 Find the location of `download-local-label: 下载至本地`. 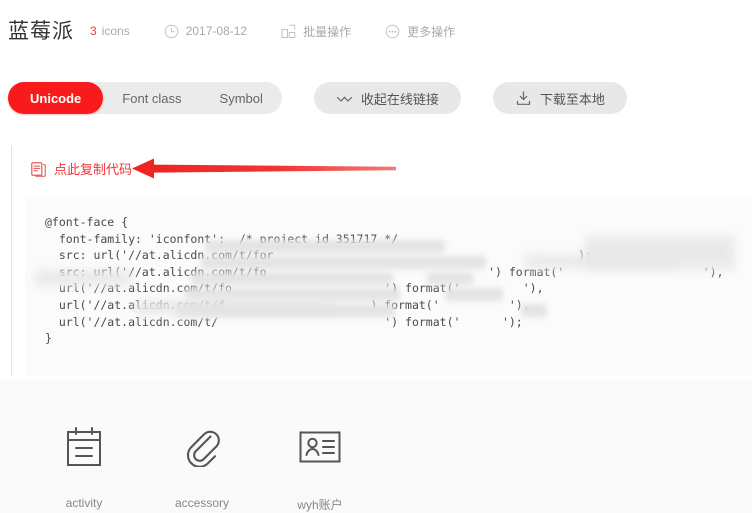

download-local-label: 下载至本地 is located at coordinates (572, 99).